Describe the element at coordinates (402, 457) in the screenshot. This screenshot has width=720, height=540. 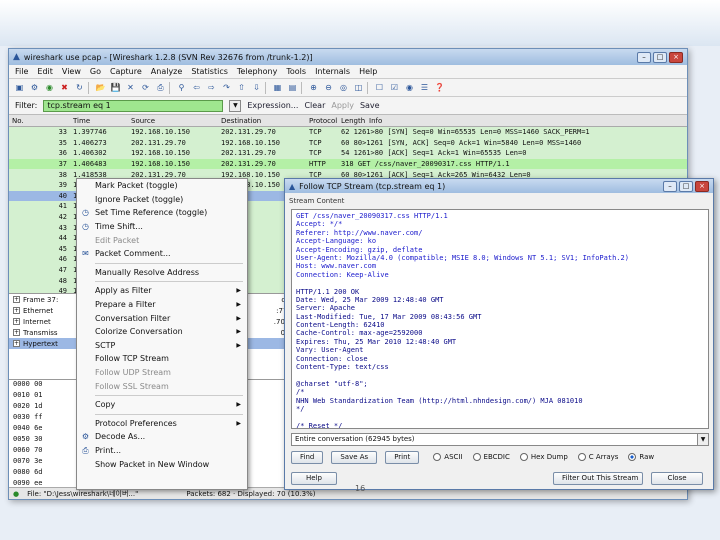
I see `print-button: Print` at that location.